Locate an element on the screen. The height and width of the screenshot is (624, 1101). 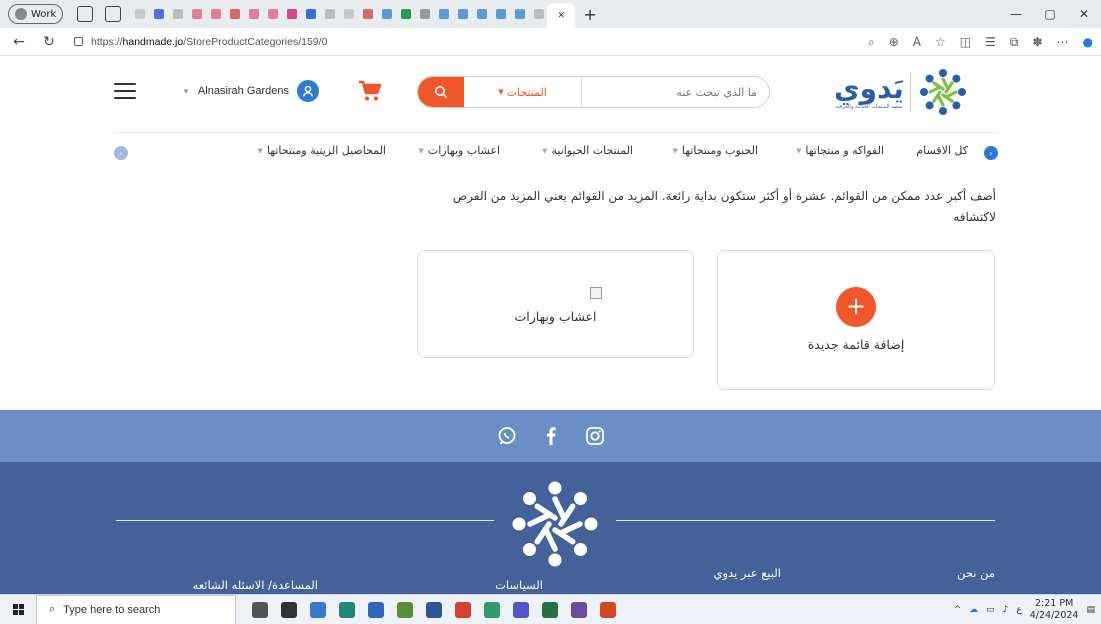
cart-icon is located at coordinates (370, 91).